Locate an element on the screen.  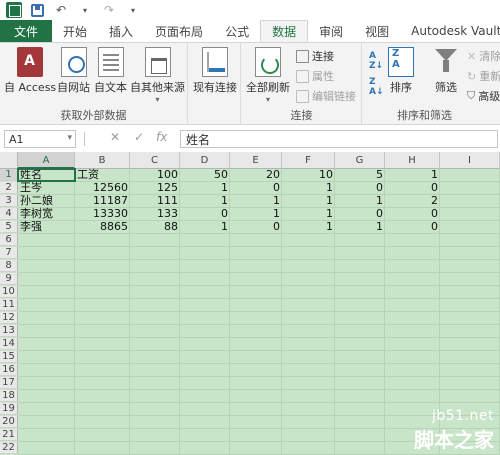
cell-b5: 8865 is located at coordinates (102, 227).